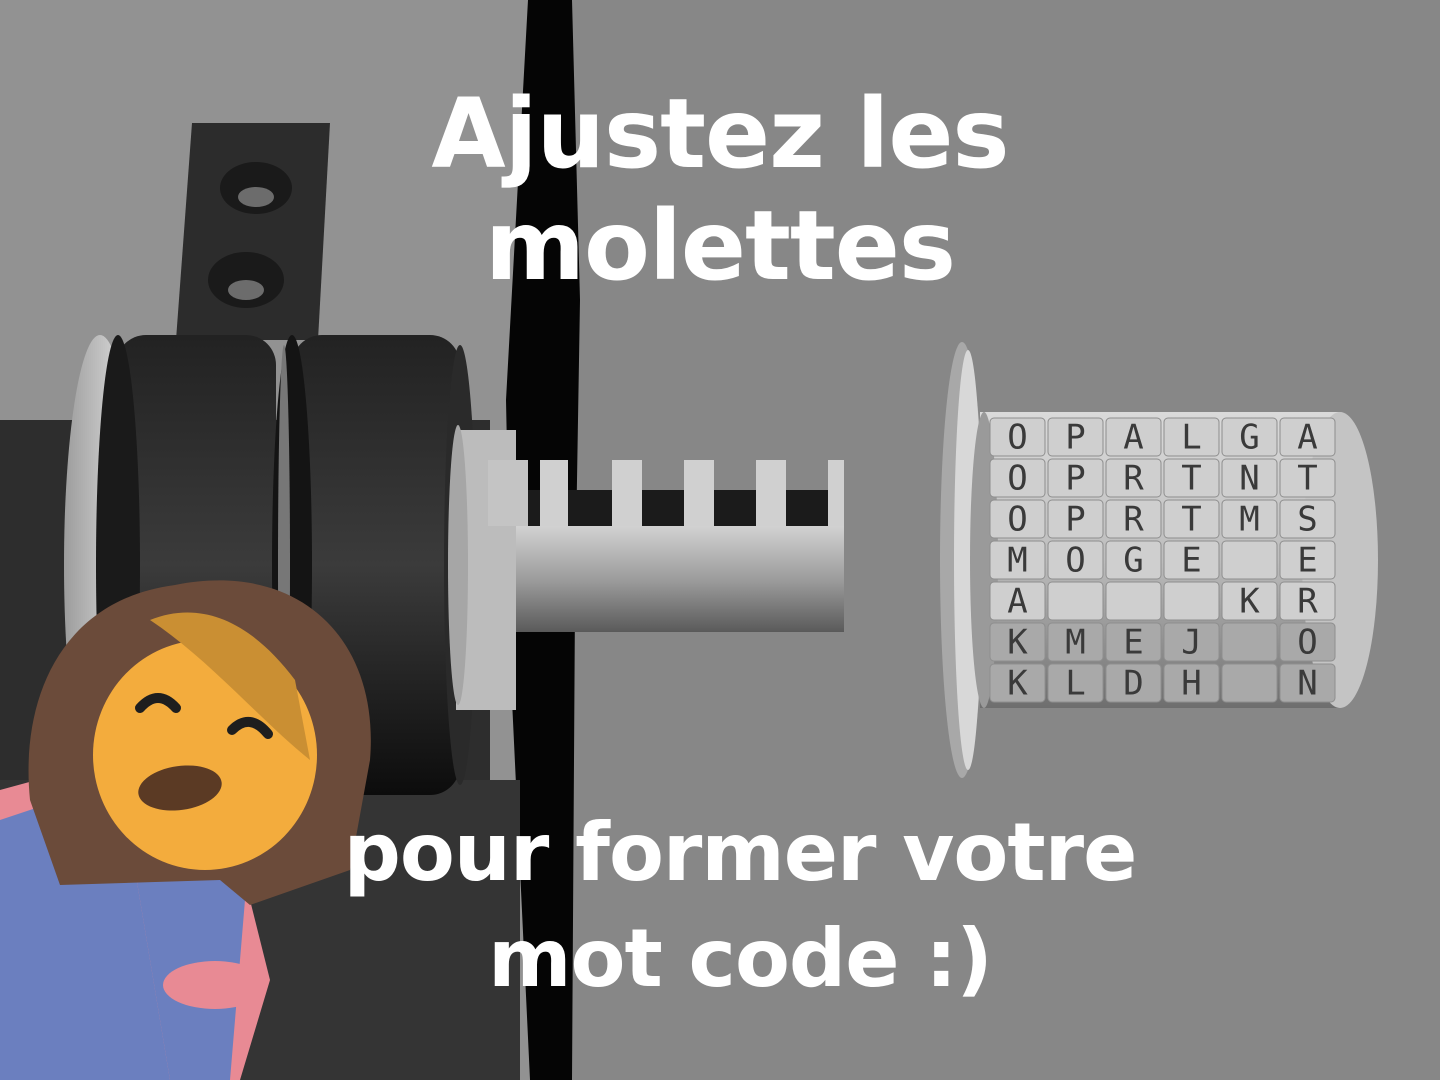 The width and height of the screenshot is (1440, 1080). Describe the element at coordinates (1307, 520) in the screenshot. I see `cylinder-letter: S` at that location.